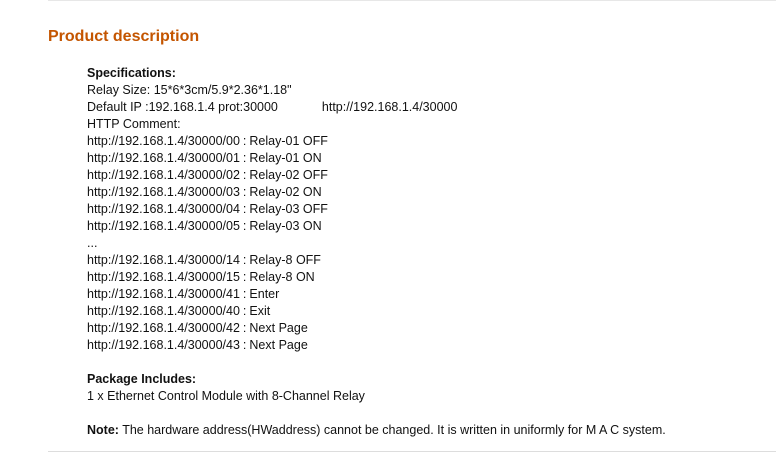  I want to click on command-url: http://192.168.1.4/30000/05, so click(163, 226).